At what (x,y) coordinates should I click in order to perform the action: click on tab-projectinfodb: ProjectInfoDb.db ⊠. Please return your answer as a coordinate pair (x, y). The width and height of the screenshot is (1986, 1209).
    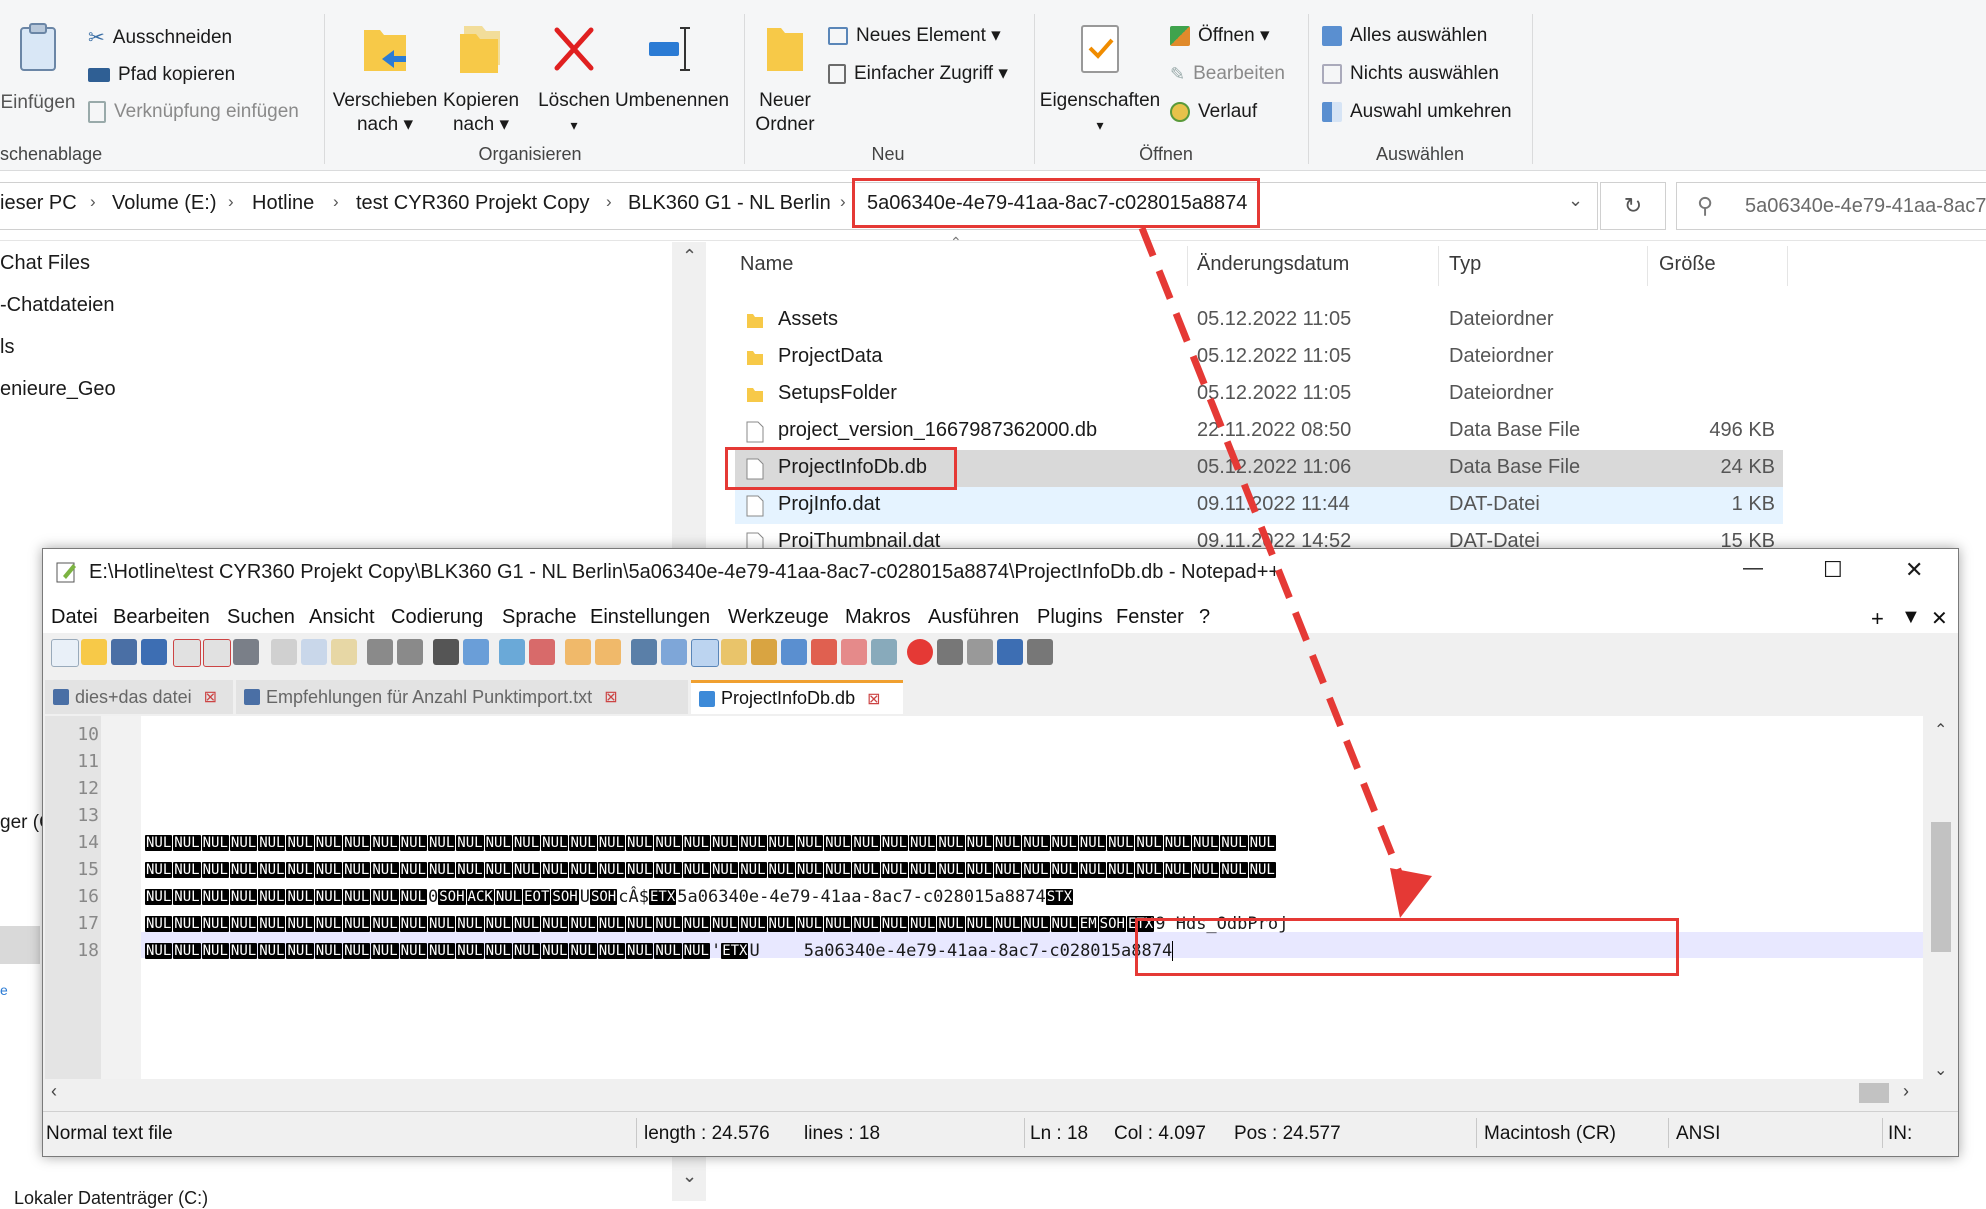
    Looking at the image, I should click on (797, 697).